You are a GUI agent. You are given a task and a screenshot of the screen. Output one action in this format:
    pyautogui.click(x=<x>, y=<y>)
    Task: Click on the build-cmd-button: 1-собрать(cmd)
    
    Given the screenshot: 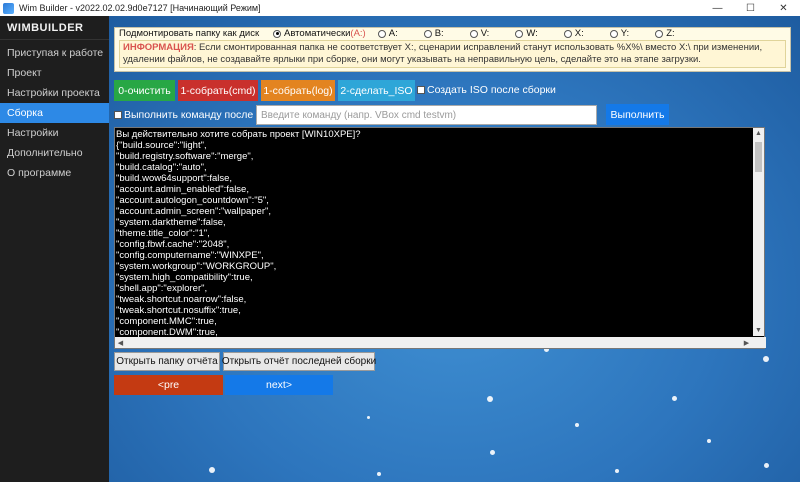 What is the action you would take?
    pyautogui.click(x=218, y=90)
    